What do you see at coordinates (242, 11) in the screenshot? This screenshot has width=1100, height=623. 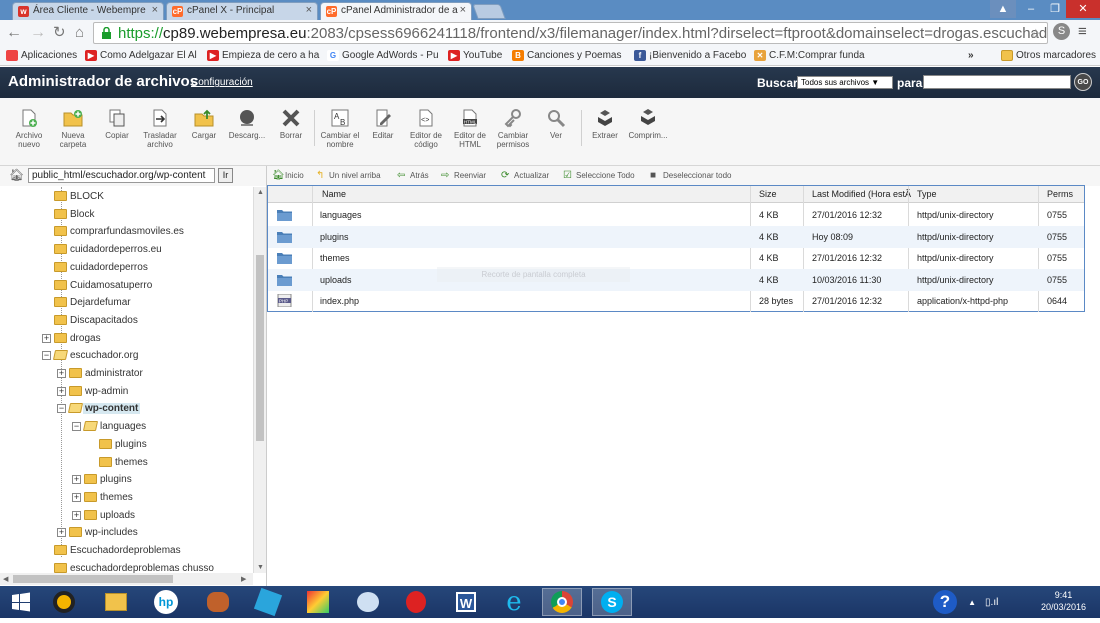 I see `browser-tab-cpanel-principal: cP cPanel X - Principal ×` at bounding box center [242, 11].